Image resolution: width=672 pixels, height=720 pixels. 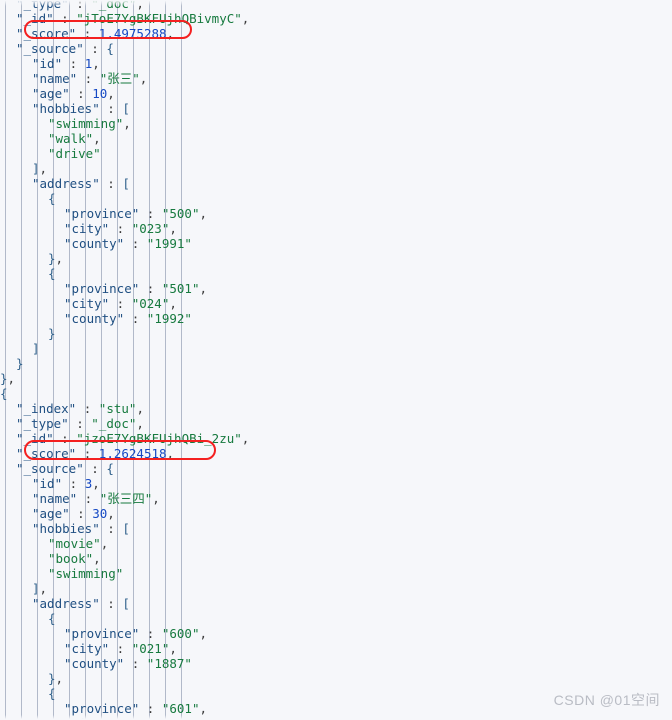 What do you see at coordinates (180, 708) in the screenshot?
I see `json-string-value: "601"` at bounding box center [180, 708].